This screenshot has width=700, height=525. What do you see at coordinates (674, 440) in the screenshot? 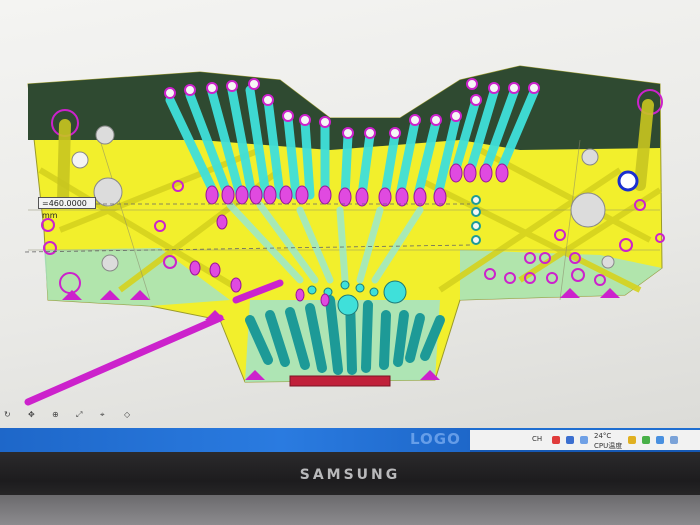
I see `clock-icon` at bounding box center [674, 440].